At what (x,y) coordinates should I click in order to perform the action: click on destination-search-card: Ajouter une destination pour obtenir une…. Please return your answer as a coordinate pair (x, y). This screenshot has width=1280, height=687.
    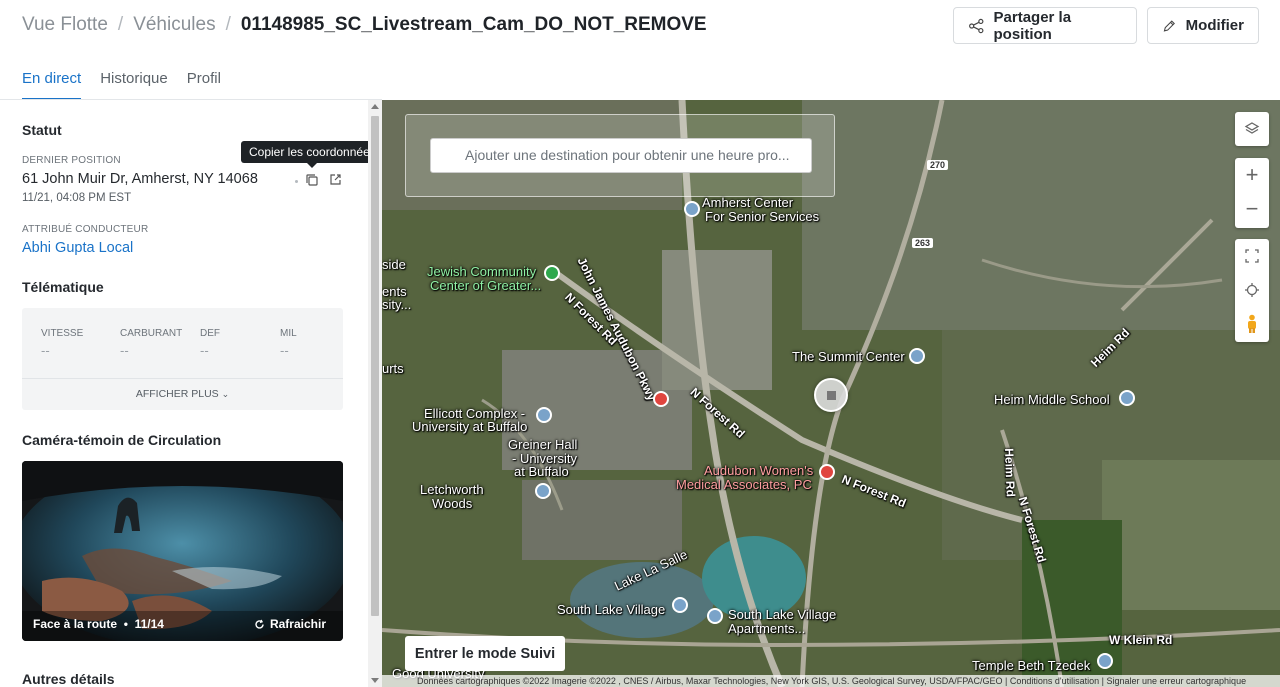
    Looking at the image, I should click on (620, 155).